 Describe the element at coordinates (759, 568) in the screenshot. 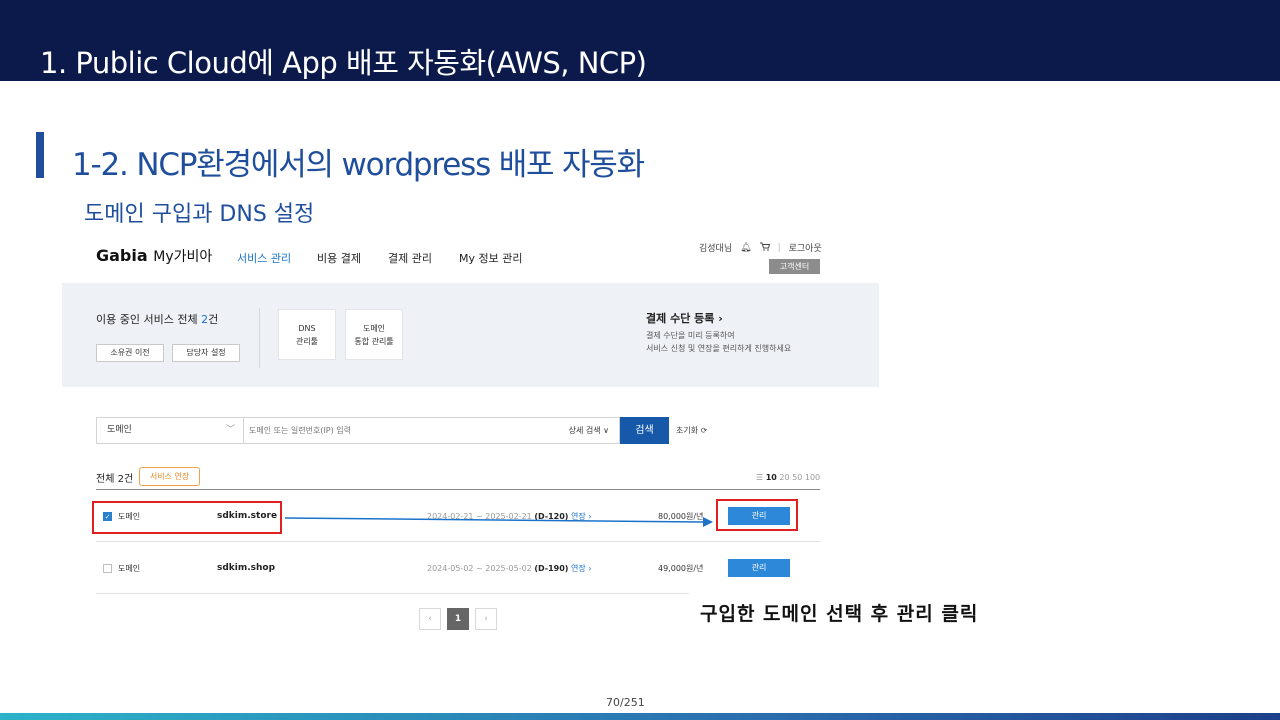

I see `manage-button: 관리` at that location.